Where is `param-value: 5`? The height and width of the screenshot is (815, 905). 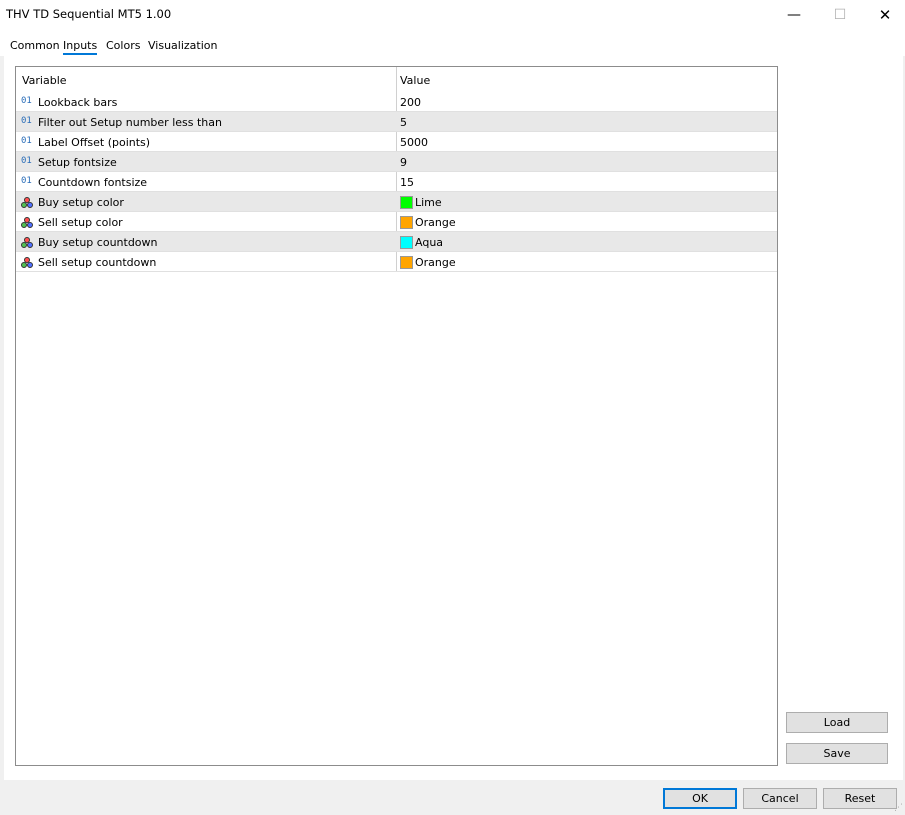
param-value: 5 is located at coordinates (403, 122).